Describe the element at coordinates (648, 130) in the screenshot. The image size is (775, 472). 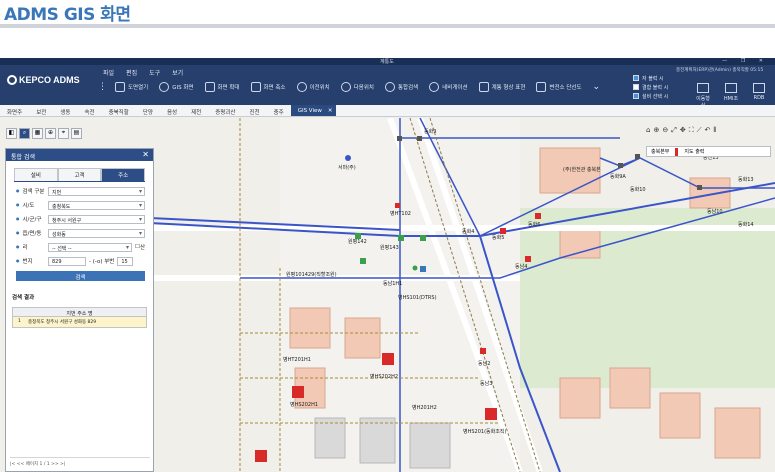
I see `home-icon: ⌂` at that location.